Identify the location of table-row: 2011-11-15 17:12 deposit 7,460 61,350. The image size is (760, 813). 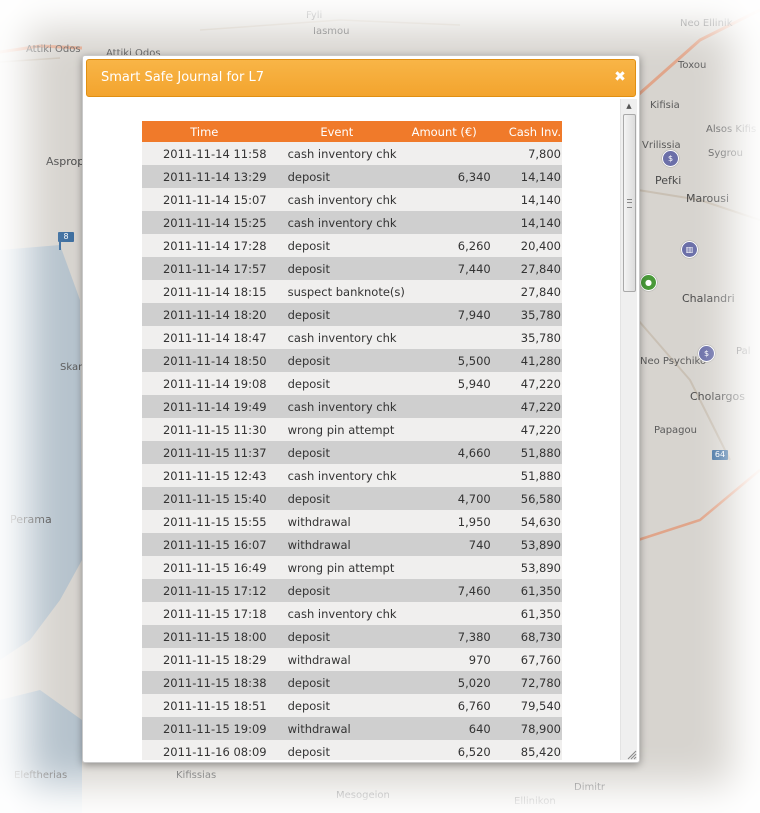
(352, 590).